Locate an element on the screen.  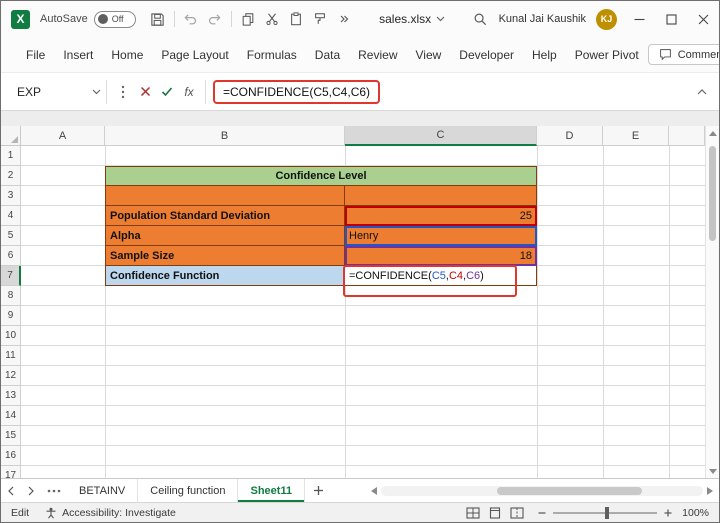
scroll-up-button is located at coordinates (712, 133).